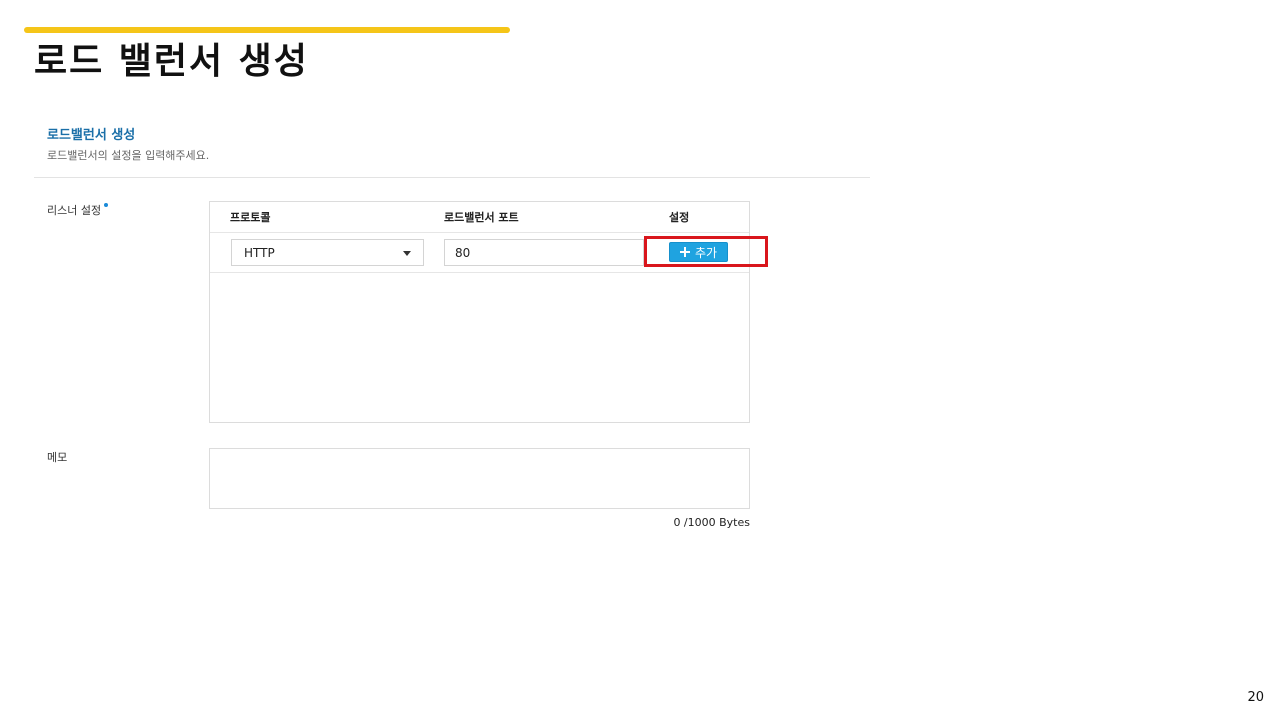 This screenshot has width=1280, height=720. What do you see at coordinates (684, 252) in the screenshot?
I see `plus-icon` at bounding box center [684, 252].